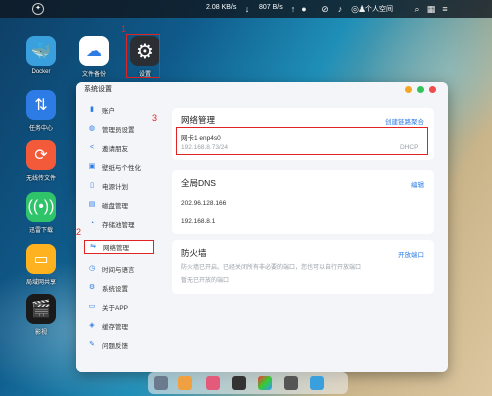  What do you see at coordinates (92, 306) in the screenshot?
I see `about-icon: ▭` at bounding box center [92, 306].